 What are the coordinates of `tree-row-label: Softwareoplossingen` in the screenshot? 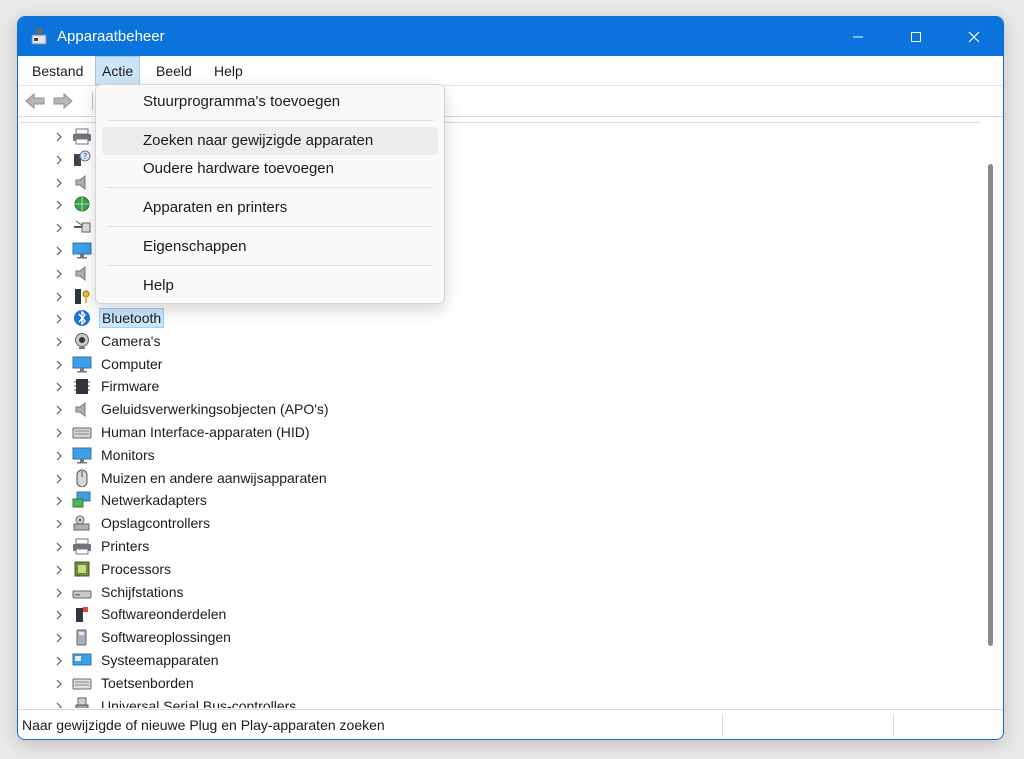 It's located at (166, 637).